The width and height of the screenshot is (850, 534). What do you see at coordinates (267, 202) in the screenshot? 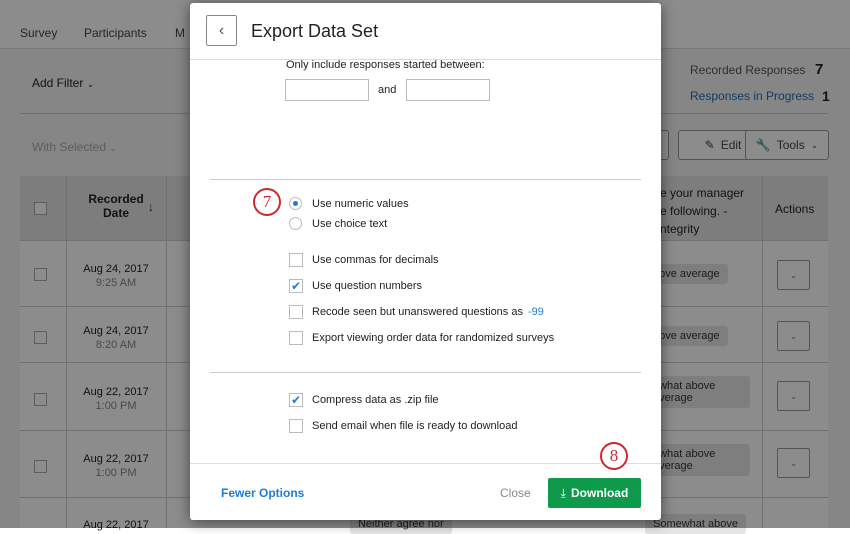
I see `step-7-badge: 7` at bounding box center [267, 202].